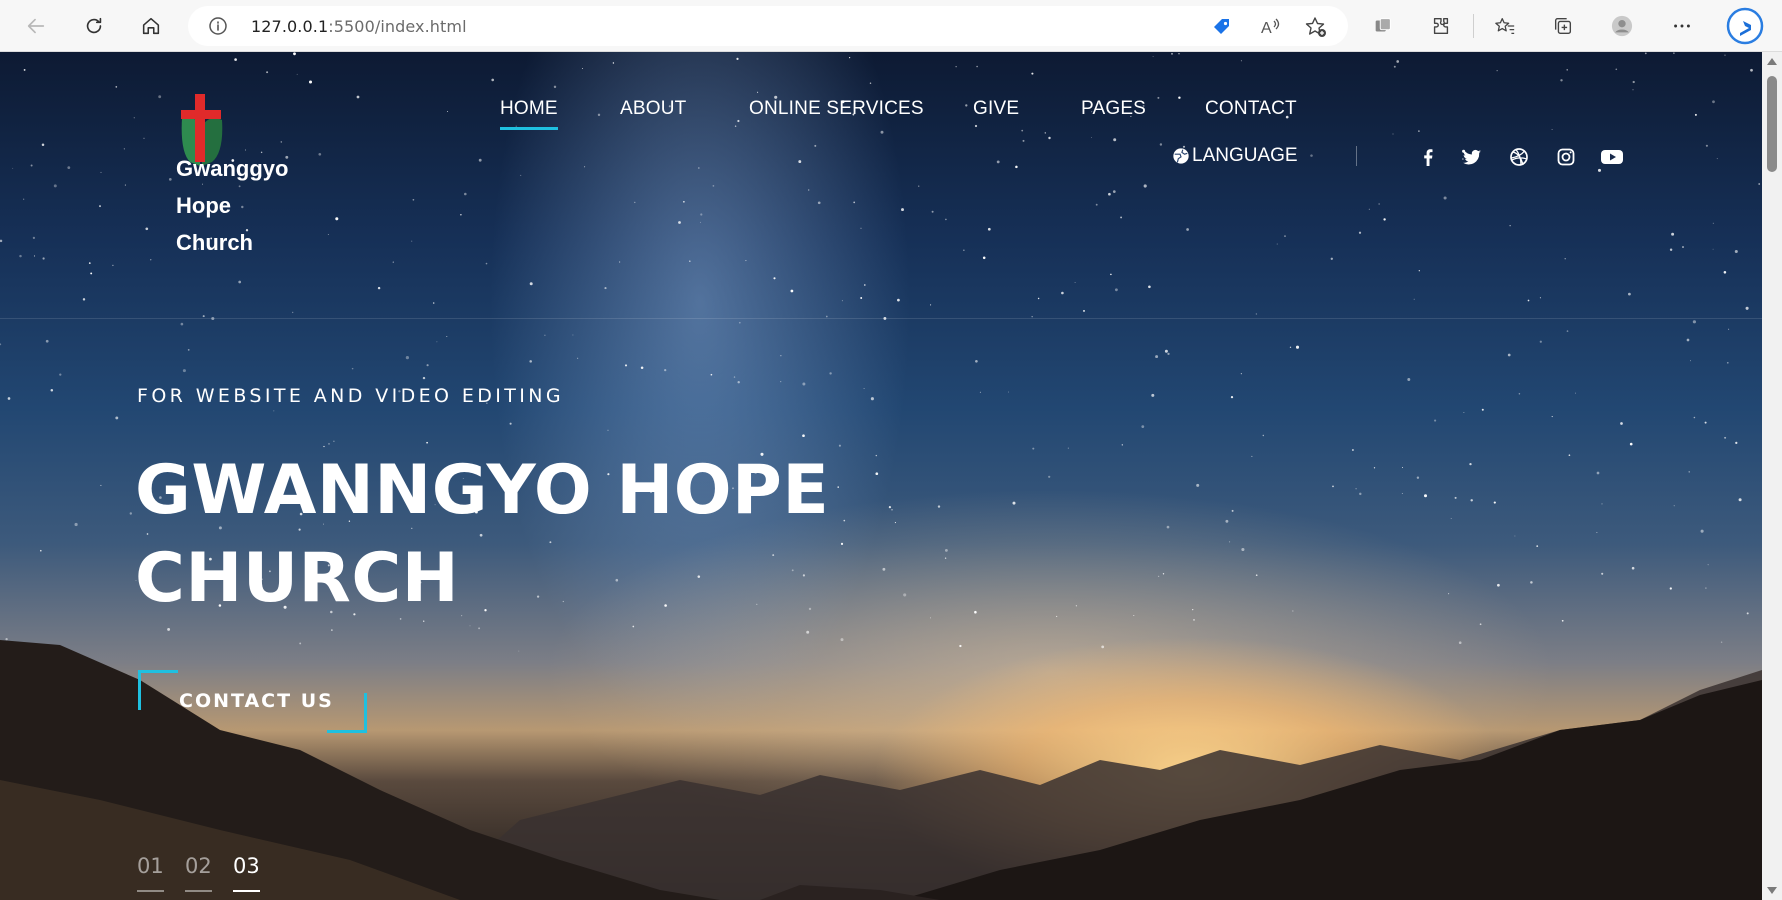  I want to click on back-icon, so click(36, 26).